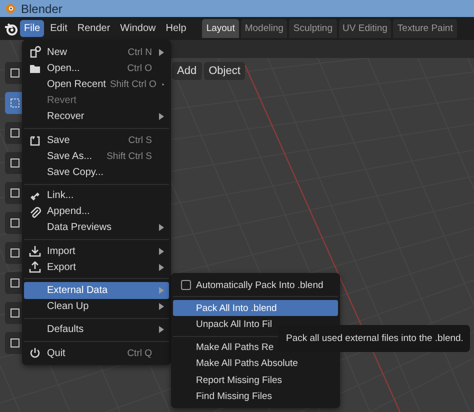 The image size is (474, 412). What do you see at coordinates (96, 290) in the screenshot?
I see `menu-entry: External Data` at bounding box center [96, 290].